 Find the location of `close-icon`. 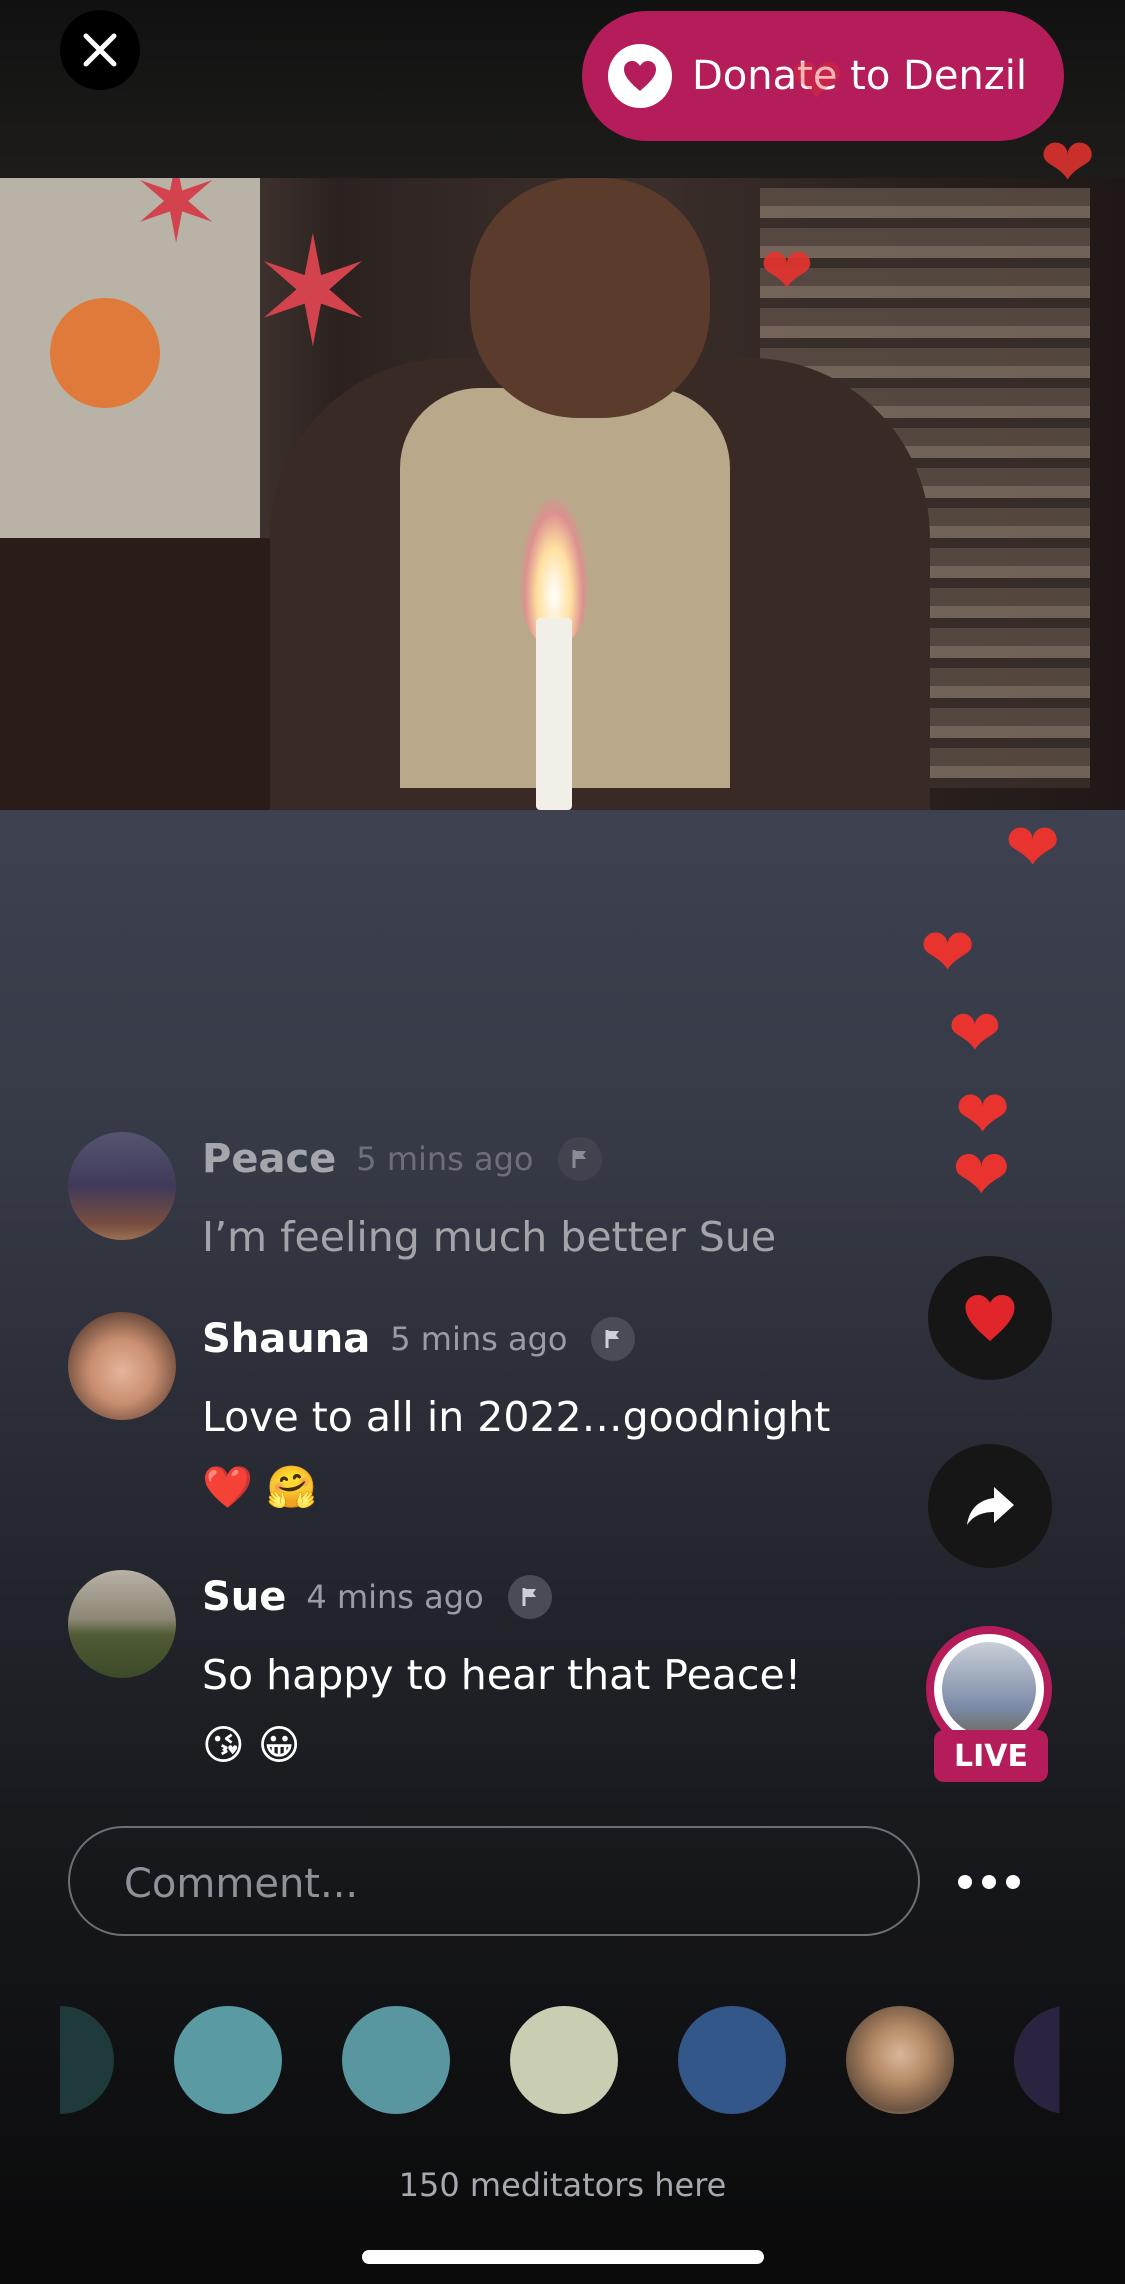

close-icon is located at coordinates (100, 50).